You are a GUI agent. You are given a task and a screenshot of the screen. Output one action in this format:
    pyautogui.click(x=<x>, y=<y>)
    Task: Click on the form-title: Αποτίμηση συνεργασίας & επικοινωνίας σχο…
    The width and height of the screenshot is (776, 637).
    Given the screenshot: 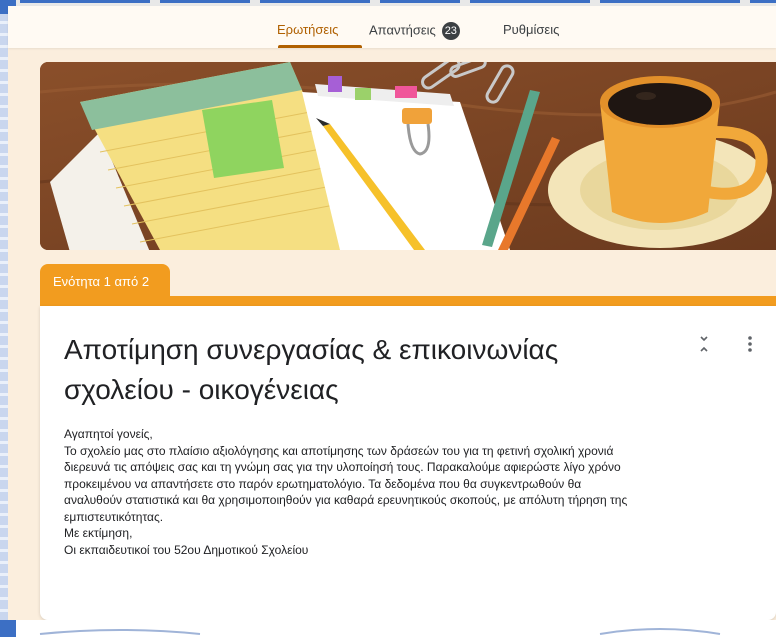 What is the action you would take?
    pyautogui.click(x=364, y=370)
    